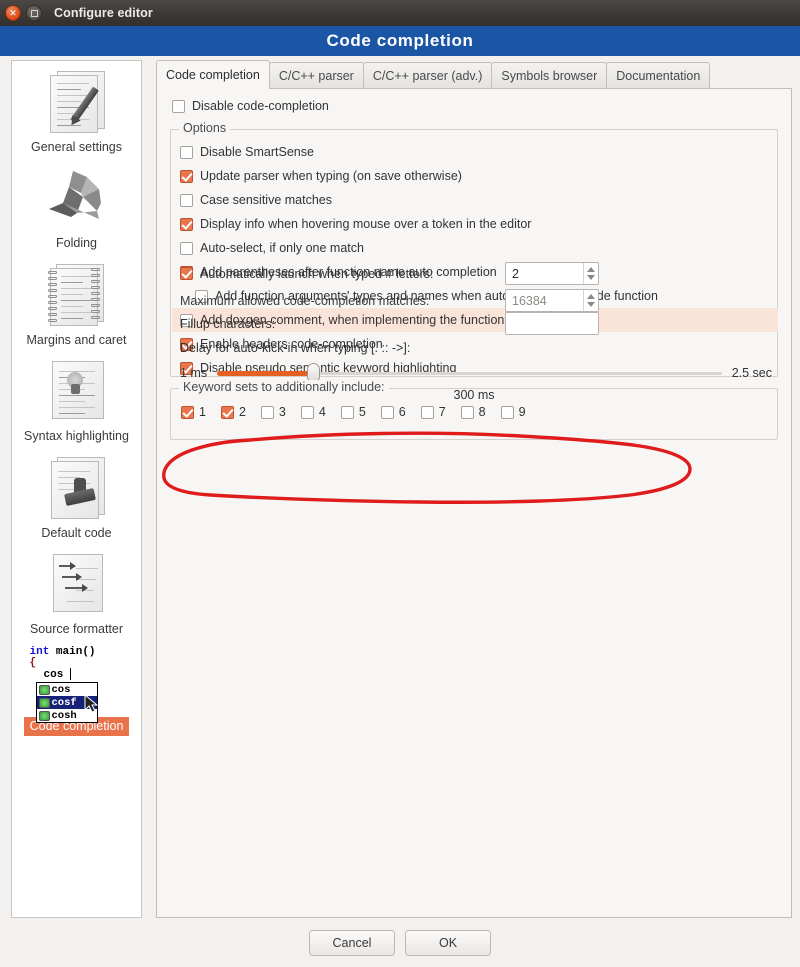  I want to click on keyword-set-5: 5, so click(353, 412).